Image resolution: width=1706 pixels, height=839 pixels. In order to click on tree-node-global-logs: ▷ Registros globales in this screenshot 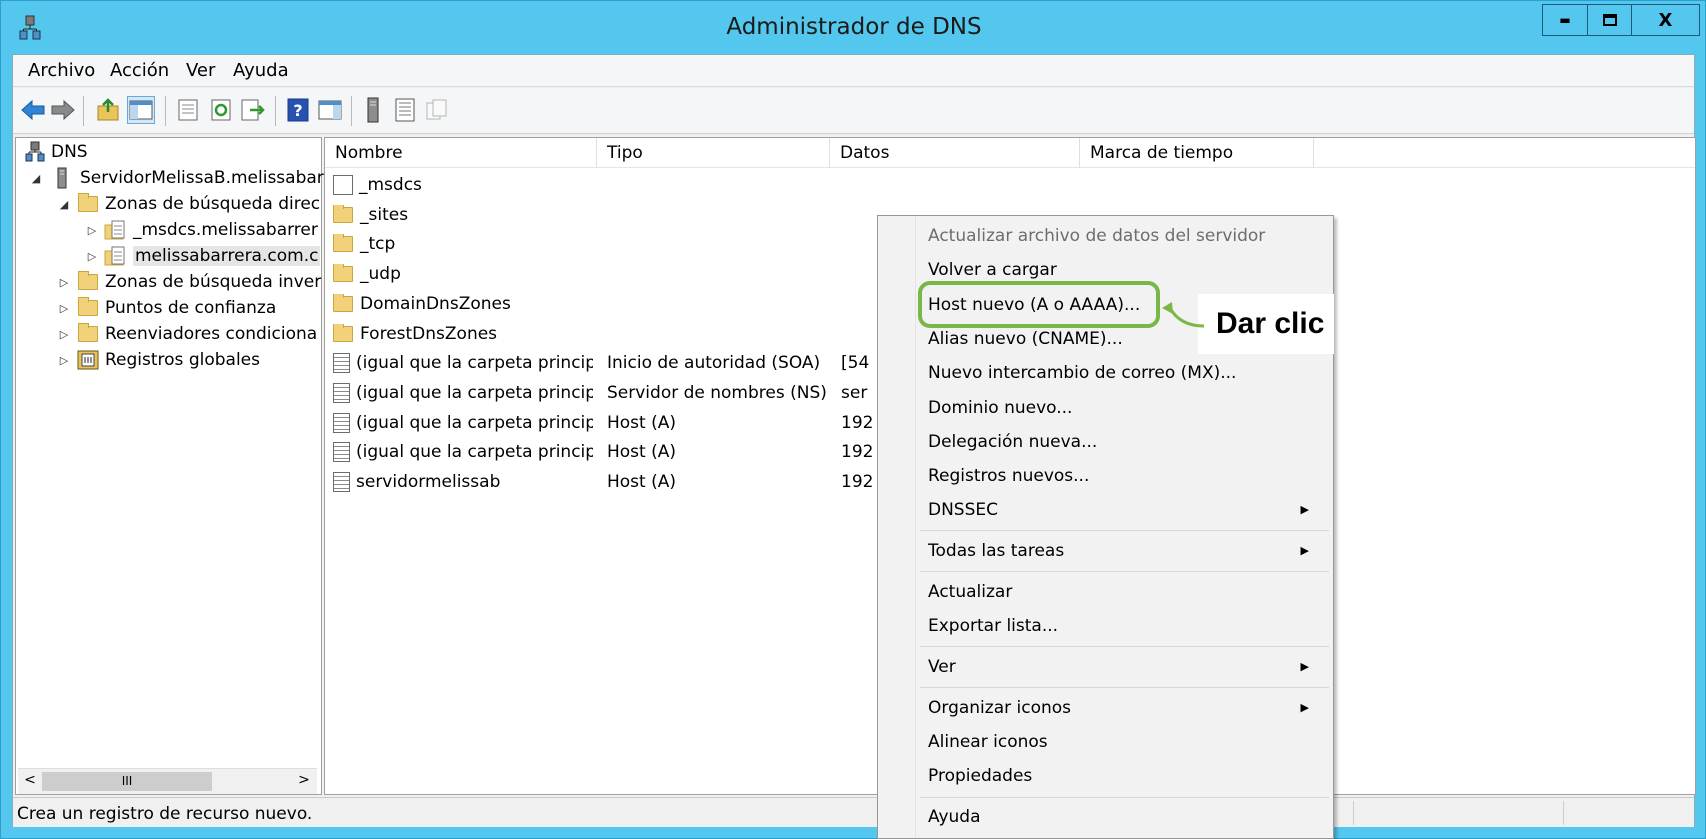, I will do `click(159, 360)`.